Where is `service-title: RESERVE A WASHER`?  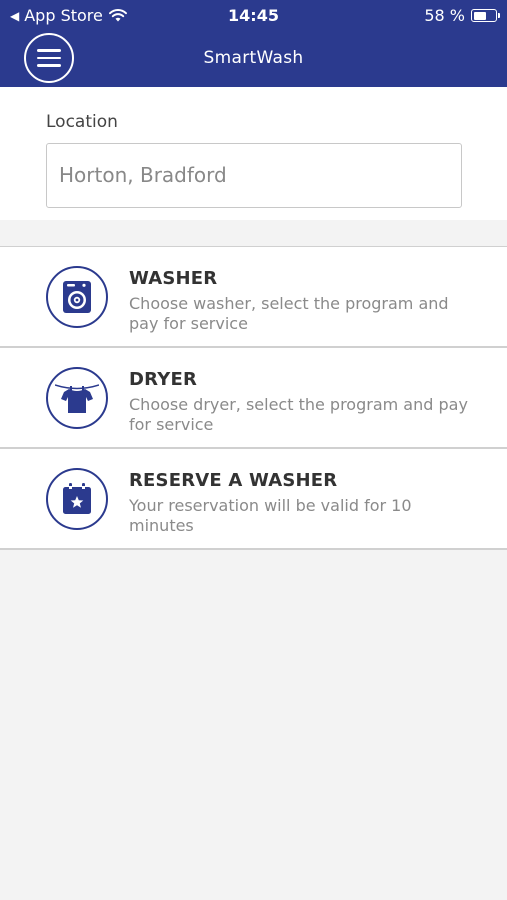 service-title: RESERVE A WASHER is located at coordinates (233, 480).